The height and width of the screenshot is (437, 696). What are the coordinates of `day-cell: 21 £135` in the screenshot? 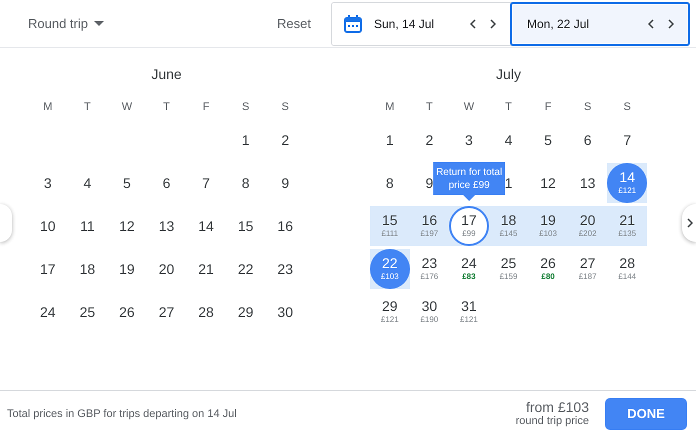 It's located at (627, 226).